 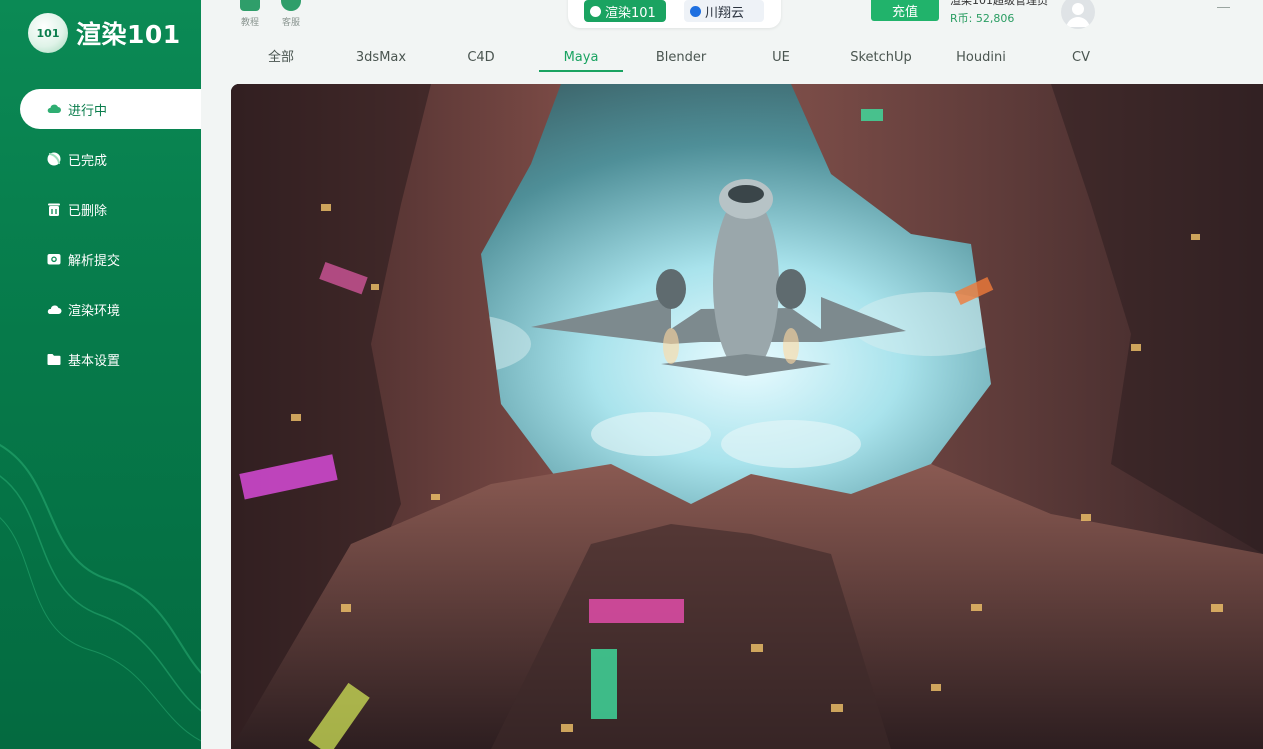 I want to click on account-info: 渲染101超级管理员 R币: 52,806, so click(x=999, y=13).